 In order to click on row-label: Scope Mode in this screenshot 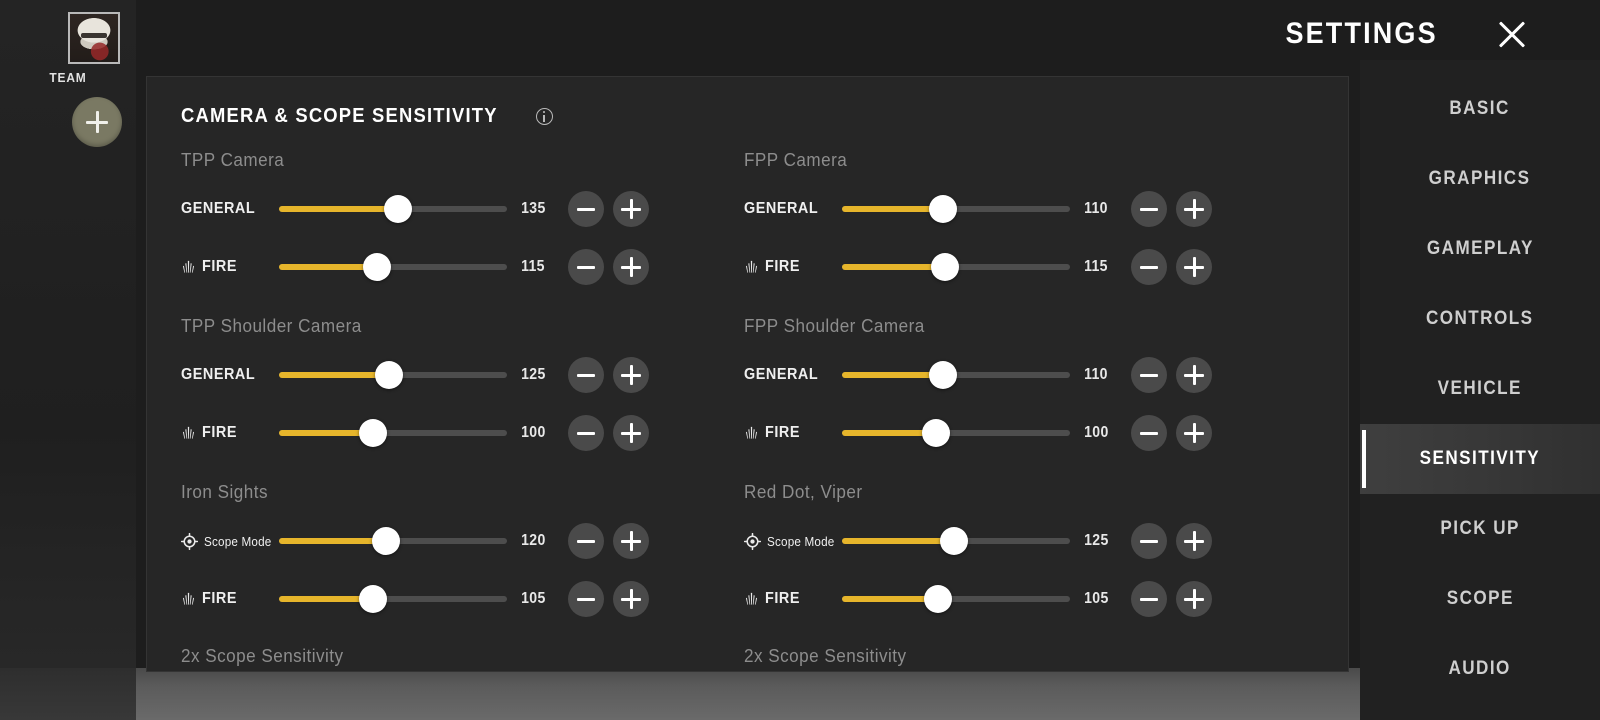, I will do `click(230, 541)`.